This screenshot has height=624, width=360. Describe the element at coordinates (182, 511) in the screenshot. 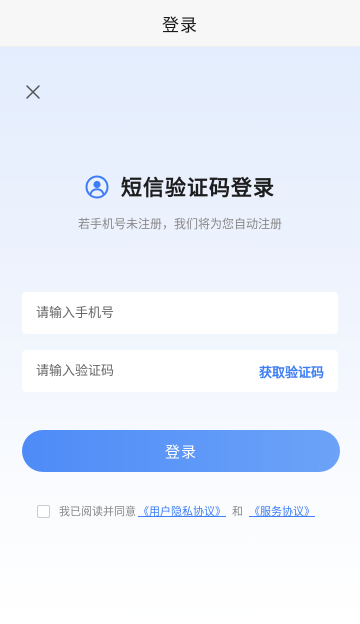

I see `privacy-policy-link: 《用户隐私协议》` at that location.